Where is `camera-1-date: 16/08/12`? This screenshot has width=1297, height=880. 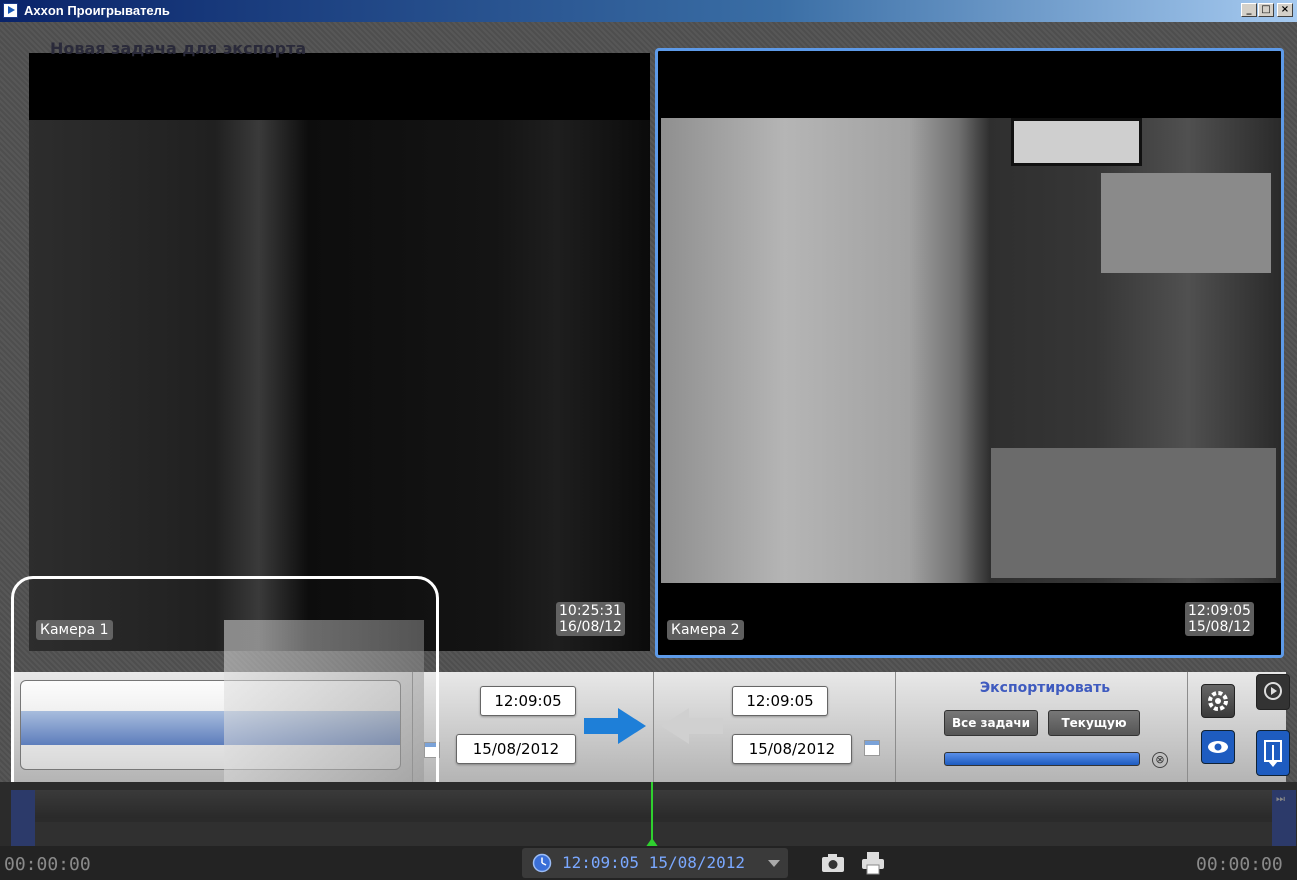 camera-1-date: 16/08/12 is located at coordinates (590, 627).